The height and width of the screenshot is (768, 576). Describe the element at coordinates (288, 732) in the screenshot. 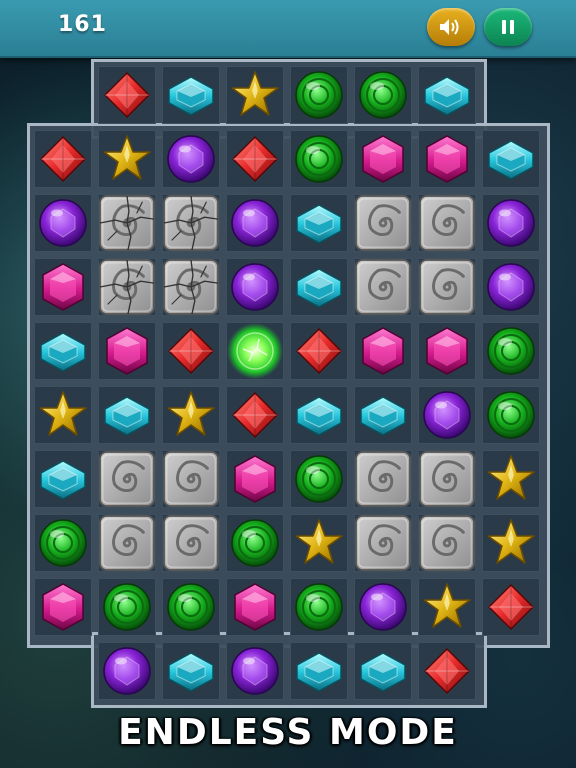

I see `mode-label: ENDLESS MODE` at that location.